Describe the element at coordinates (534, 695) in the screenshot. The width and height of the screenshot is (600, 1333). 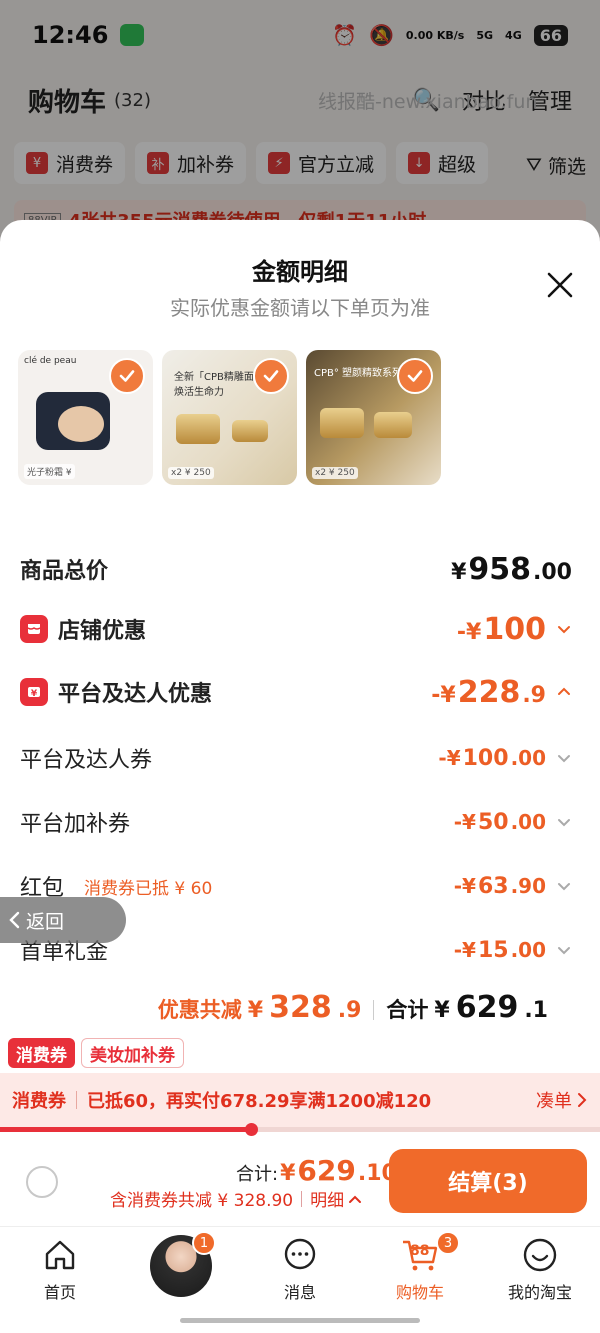
I see `amount-dec: .9` at that location.